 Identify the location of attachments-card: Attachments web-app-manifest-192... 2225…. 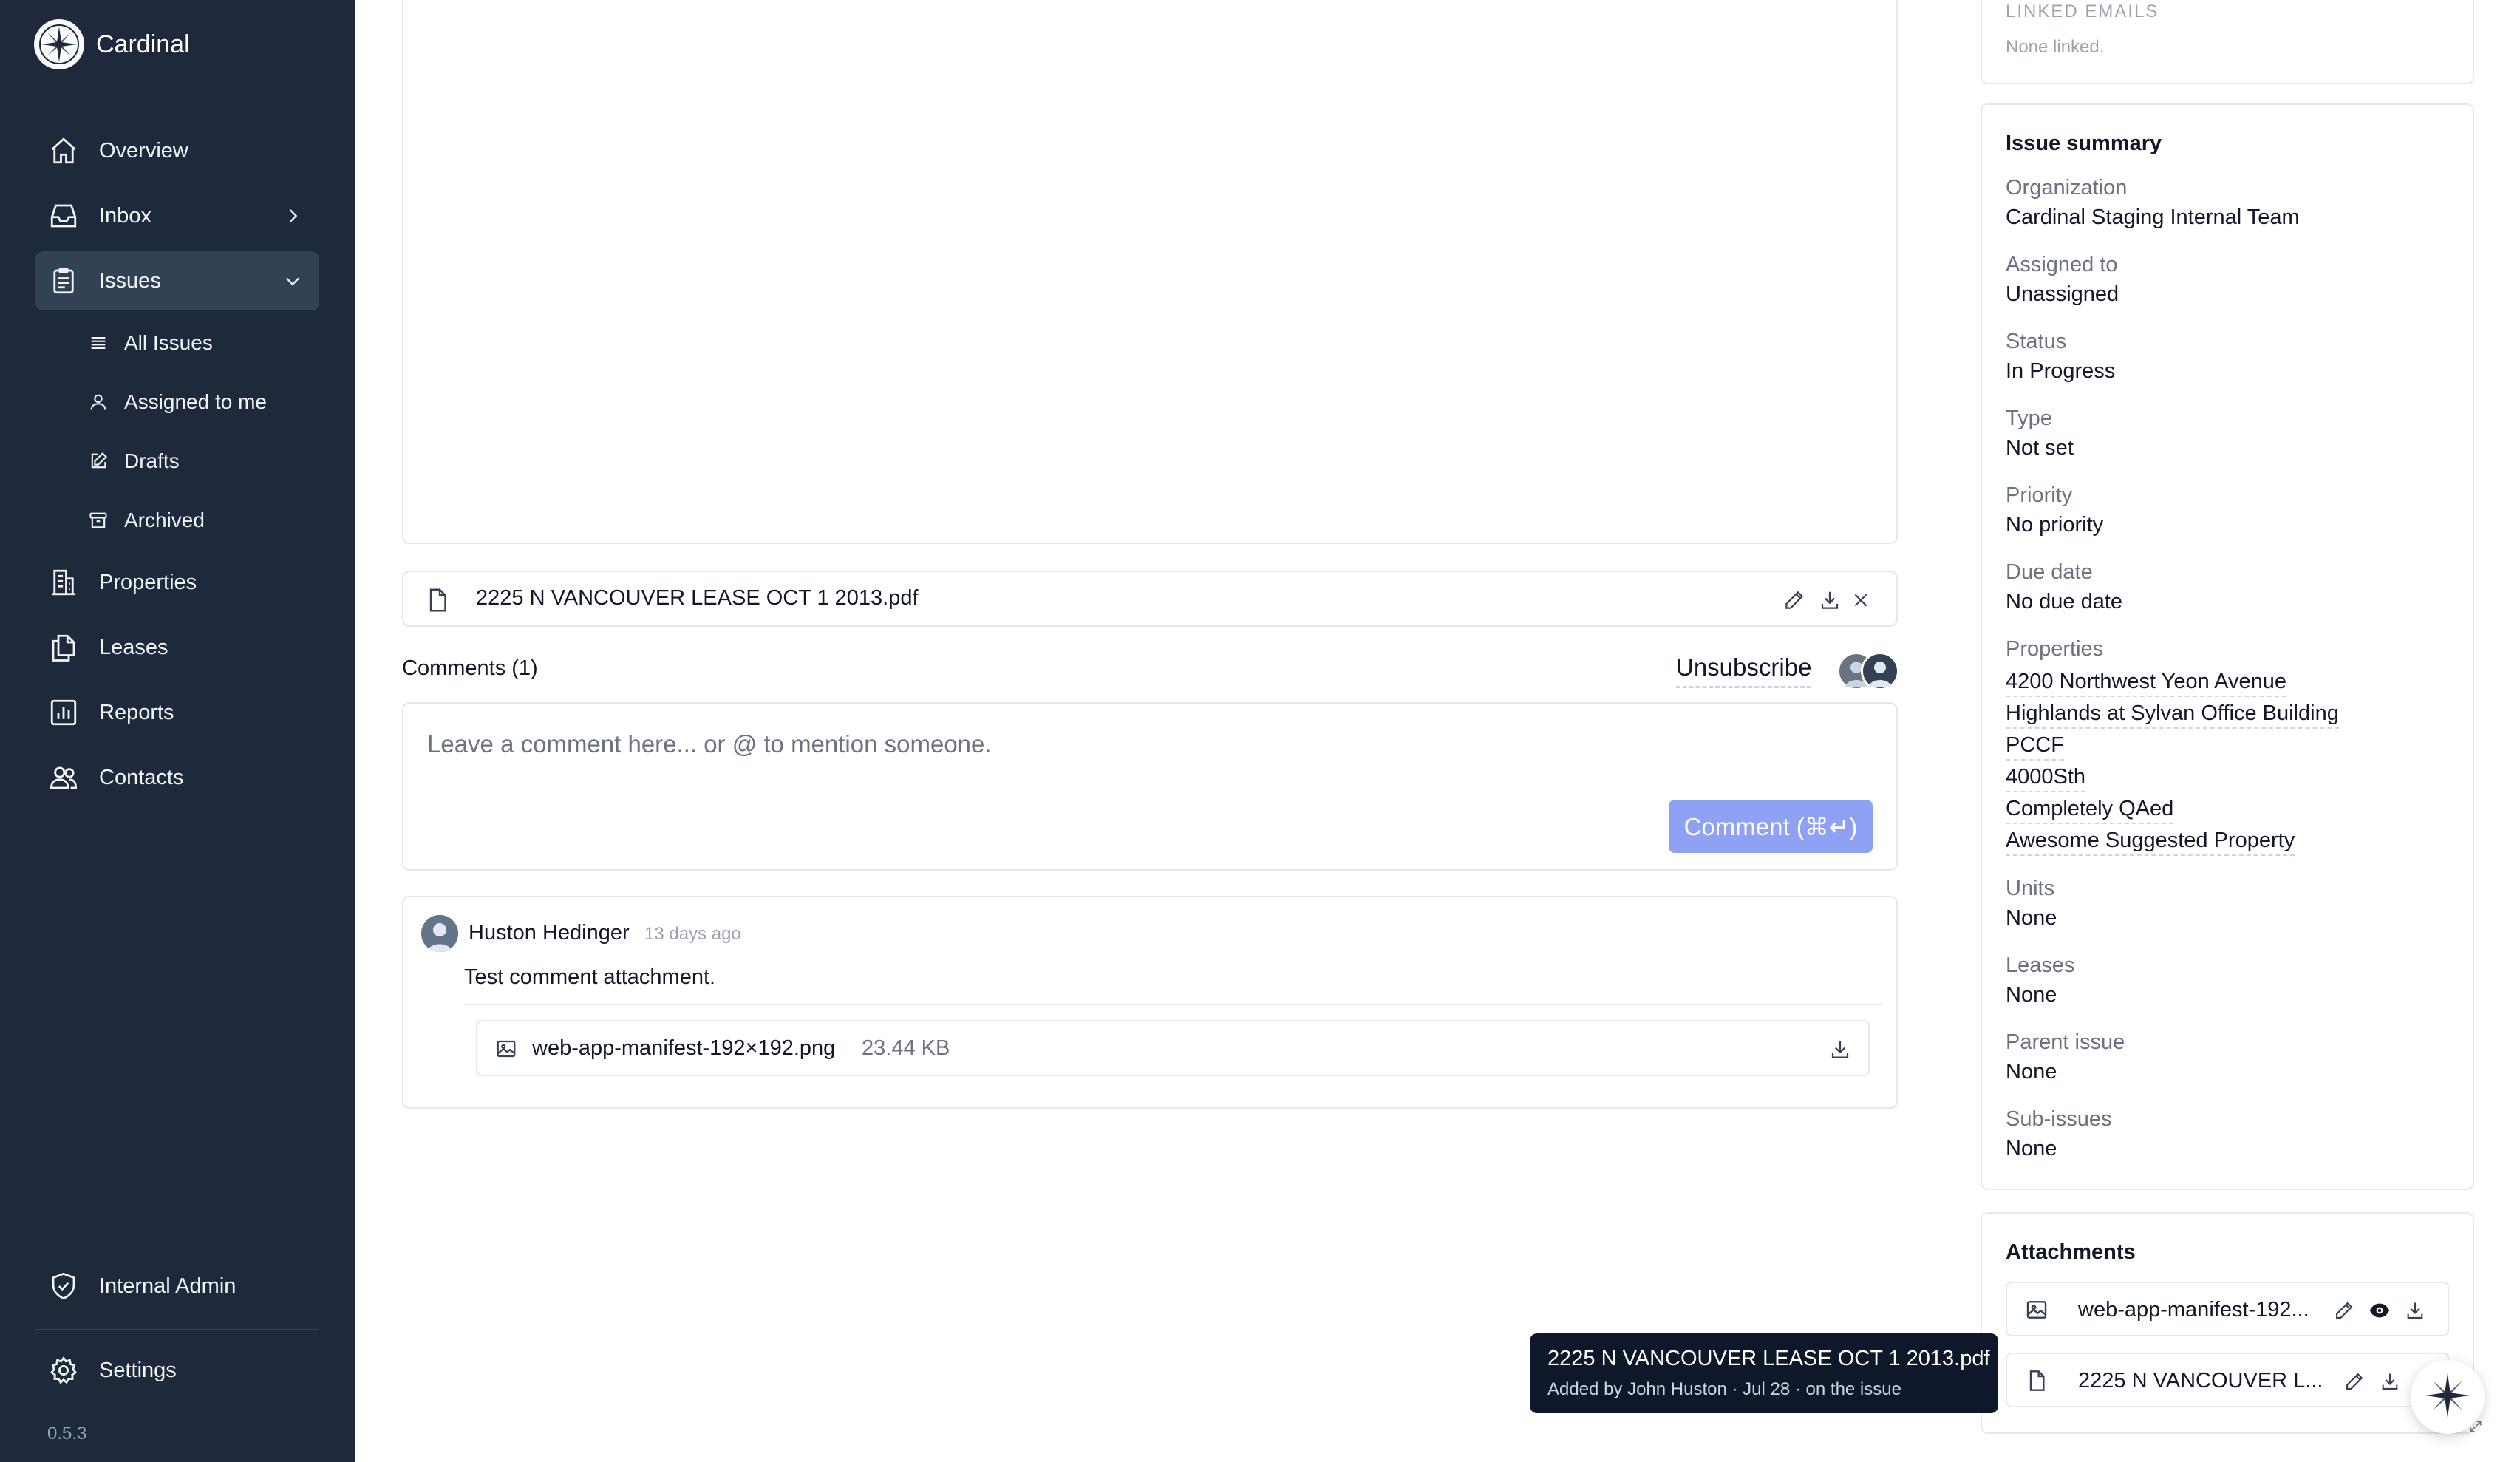
(2228, 1323).